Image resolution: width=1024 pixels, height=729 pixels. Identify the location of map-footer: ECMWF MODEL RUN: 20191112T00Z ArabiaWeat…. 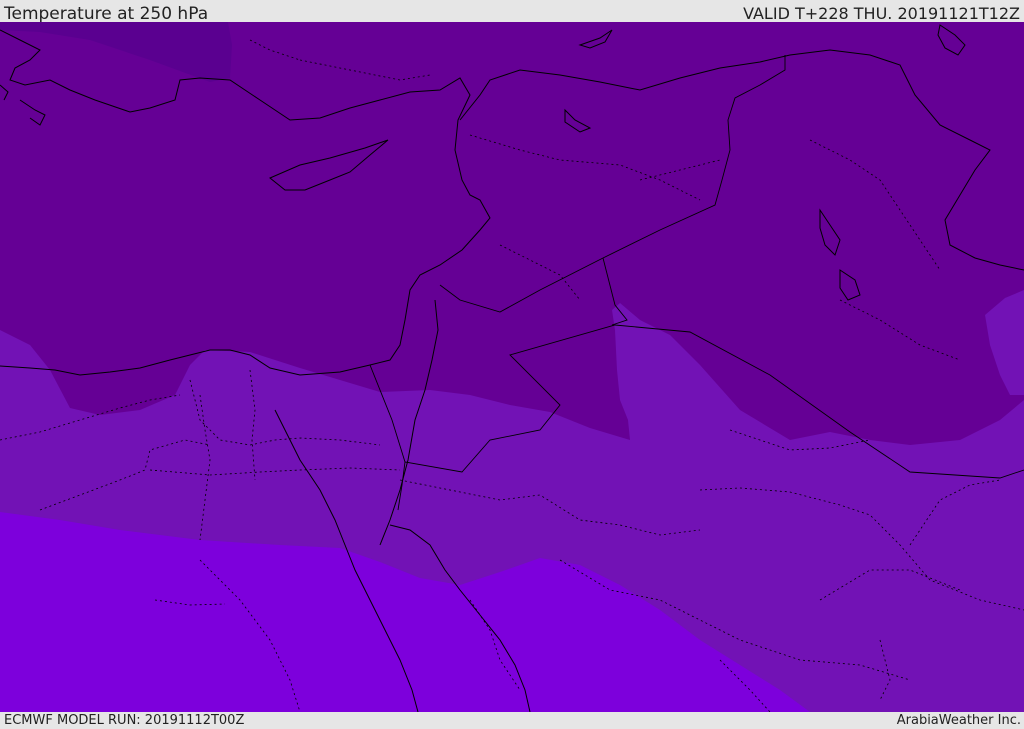
(512, 720).